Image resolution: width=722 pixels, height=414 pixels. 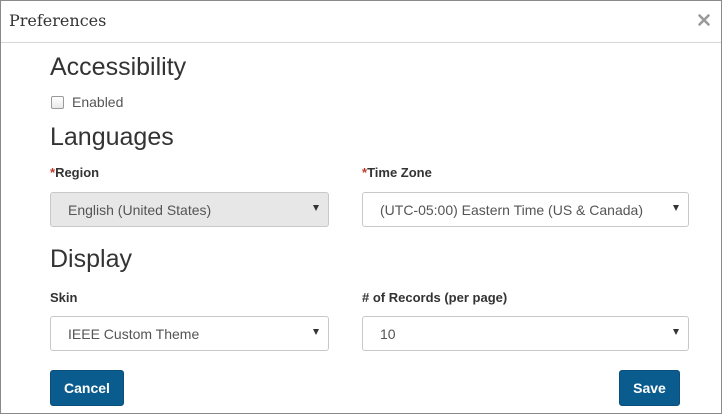 I want to click on time-zone-label: *Time Zone, so click(x=397, y=172).